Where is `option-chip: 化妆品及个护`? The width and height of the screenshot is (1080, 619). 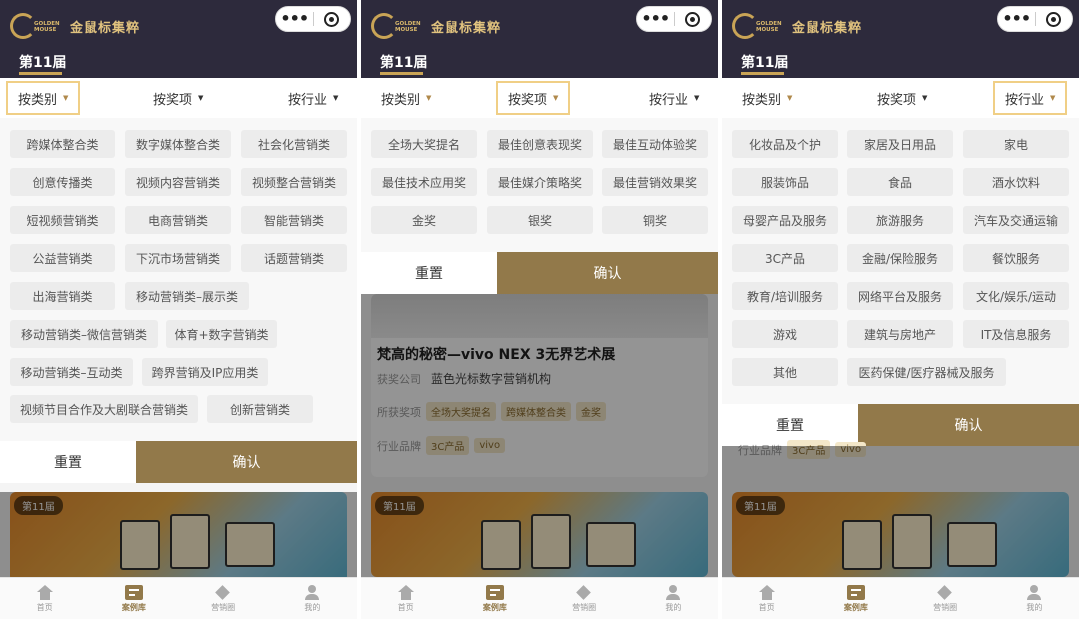
option-chip: 化妆品及个护 is located at coordinates (785, 144).